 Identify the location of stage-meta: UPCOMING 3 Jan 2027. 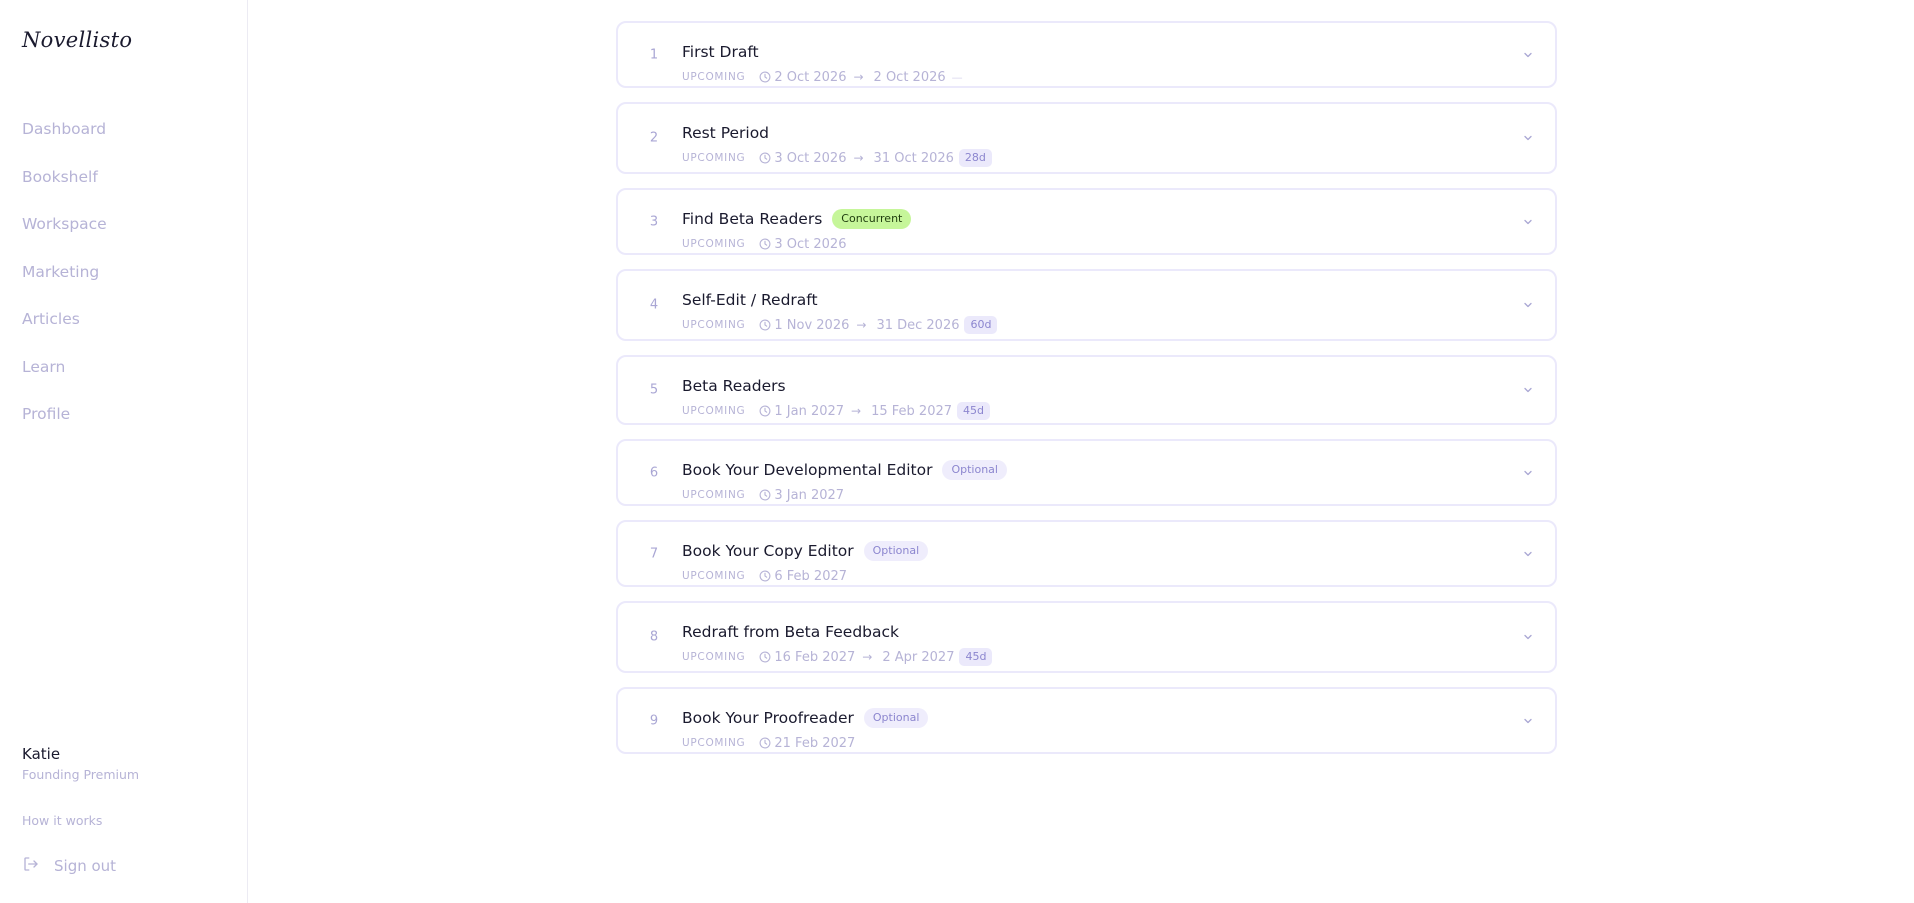
(1088, 495).